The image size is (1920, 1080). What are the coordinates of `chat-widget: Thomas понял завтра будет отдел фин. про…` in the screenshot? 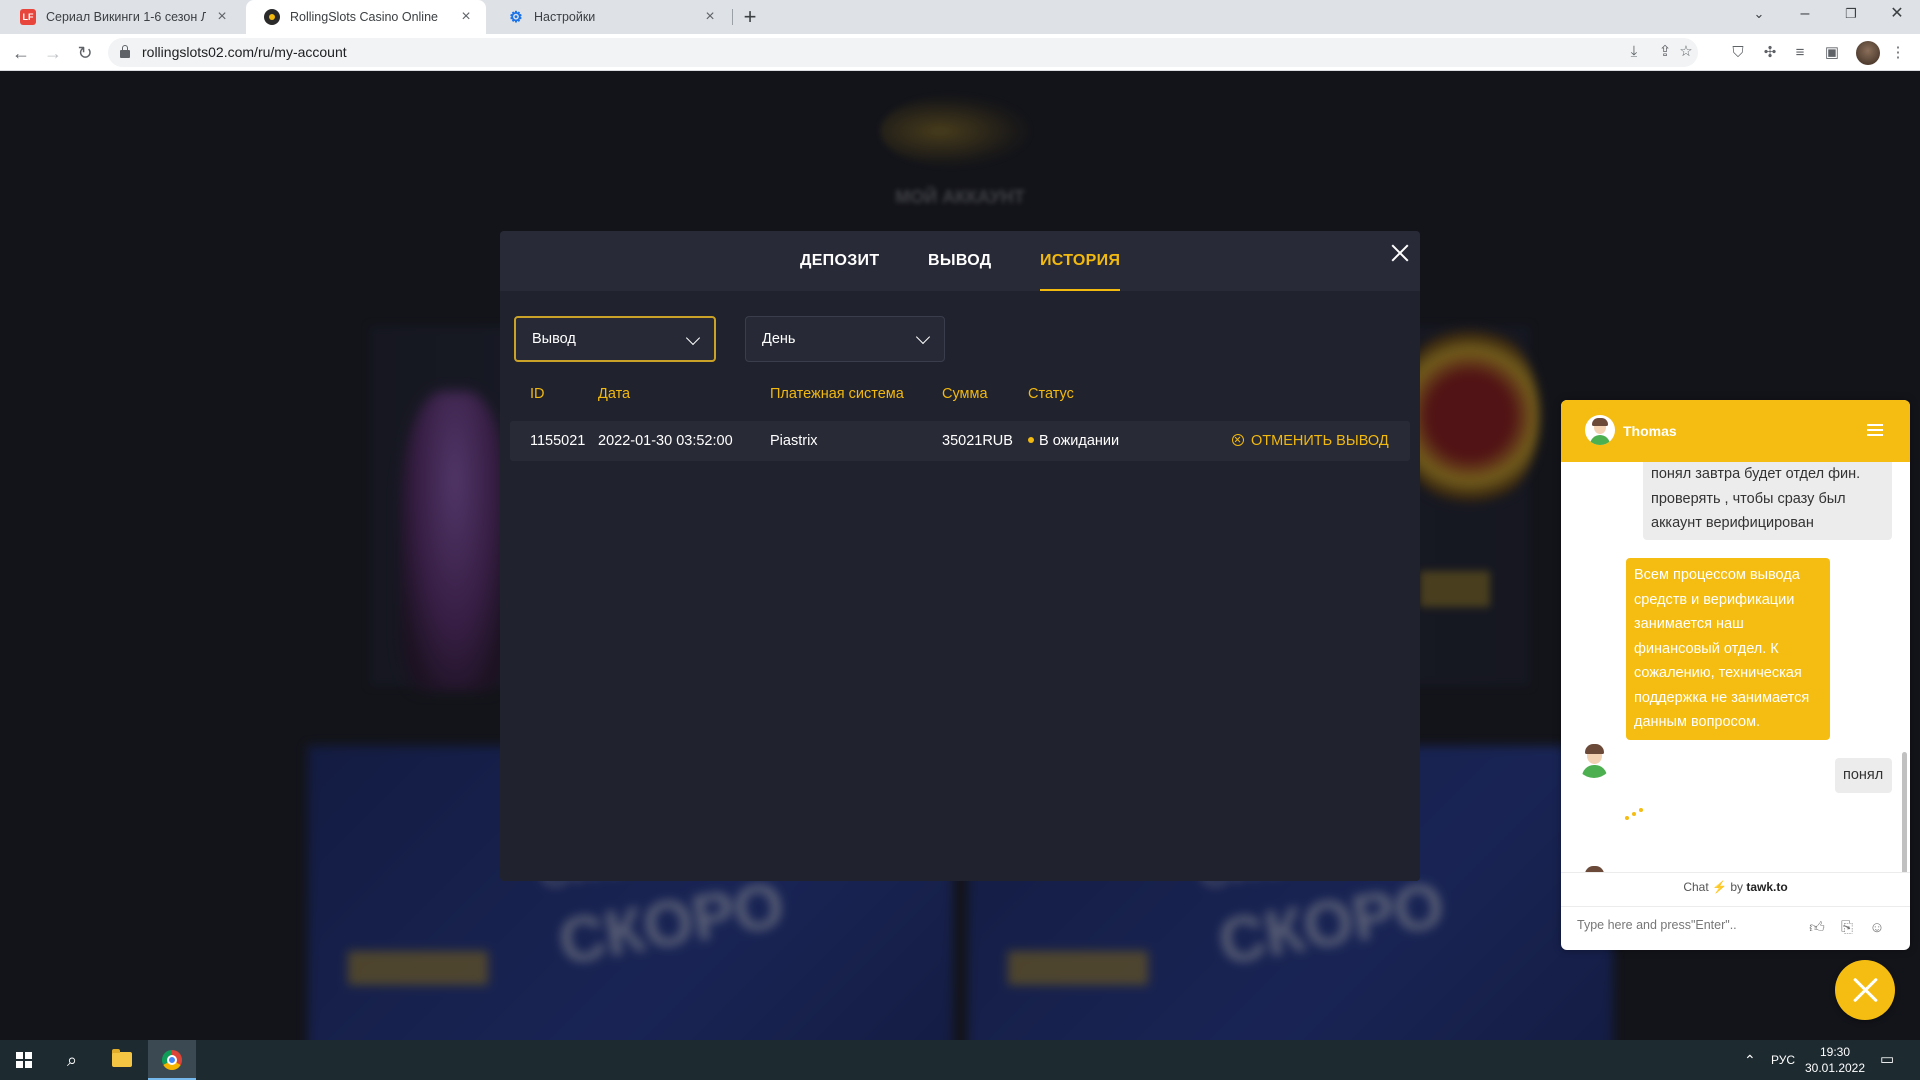 It's located at (1735, 675).